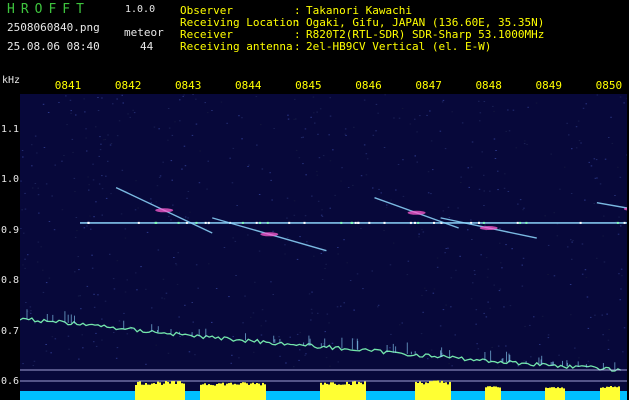  I want to click on observer-colon: :, so click(297, 10).